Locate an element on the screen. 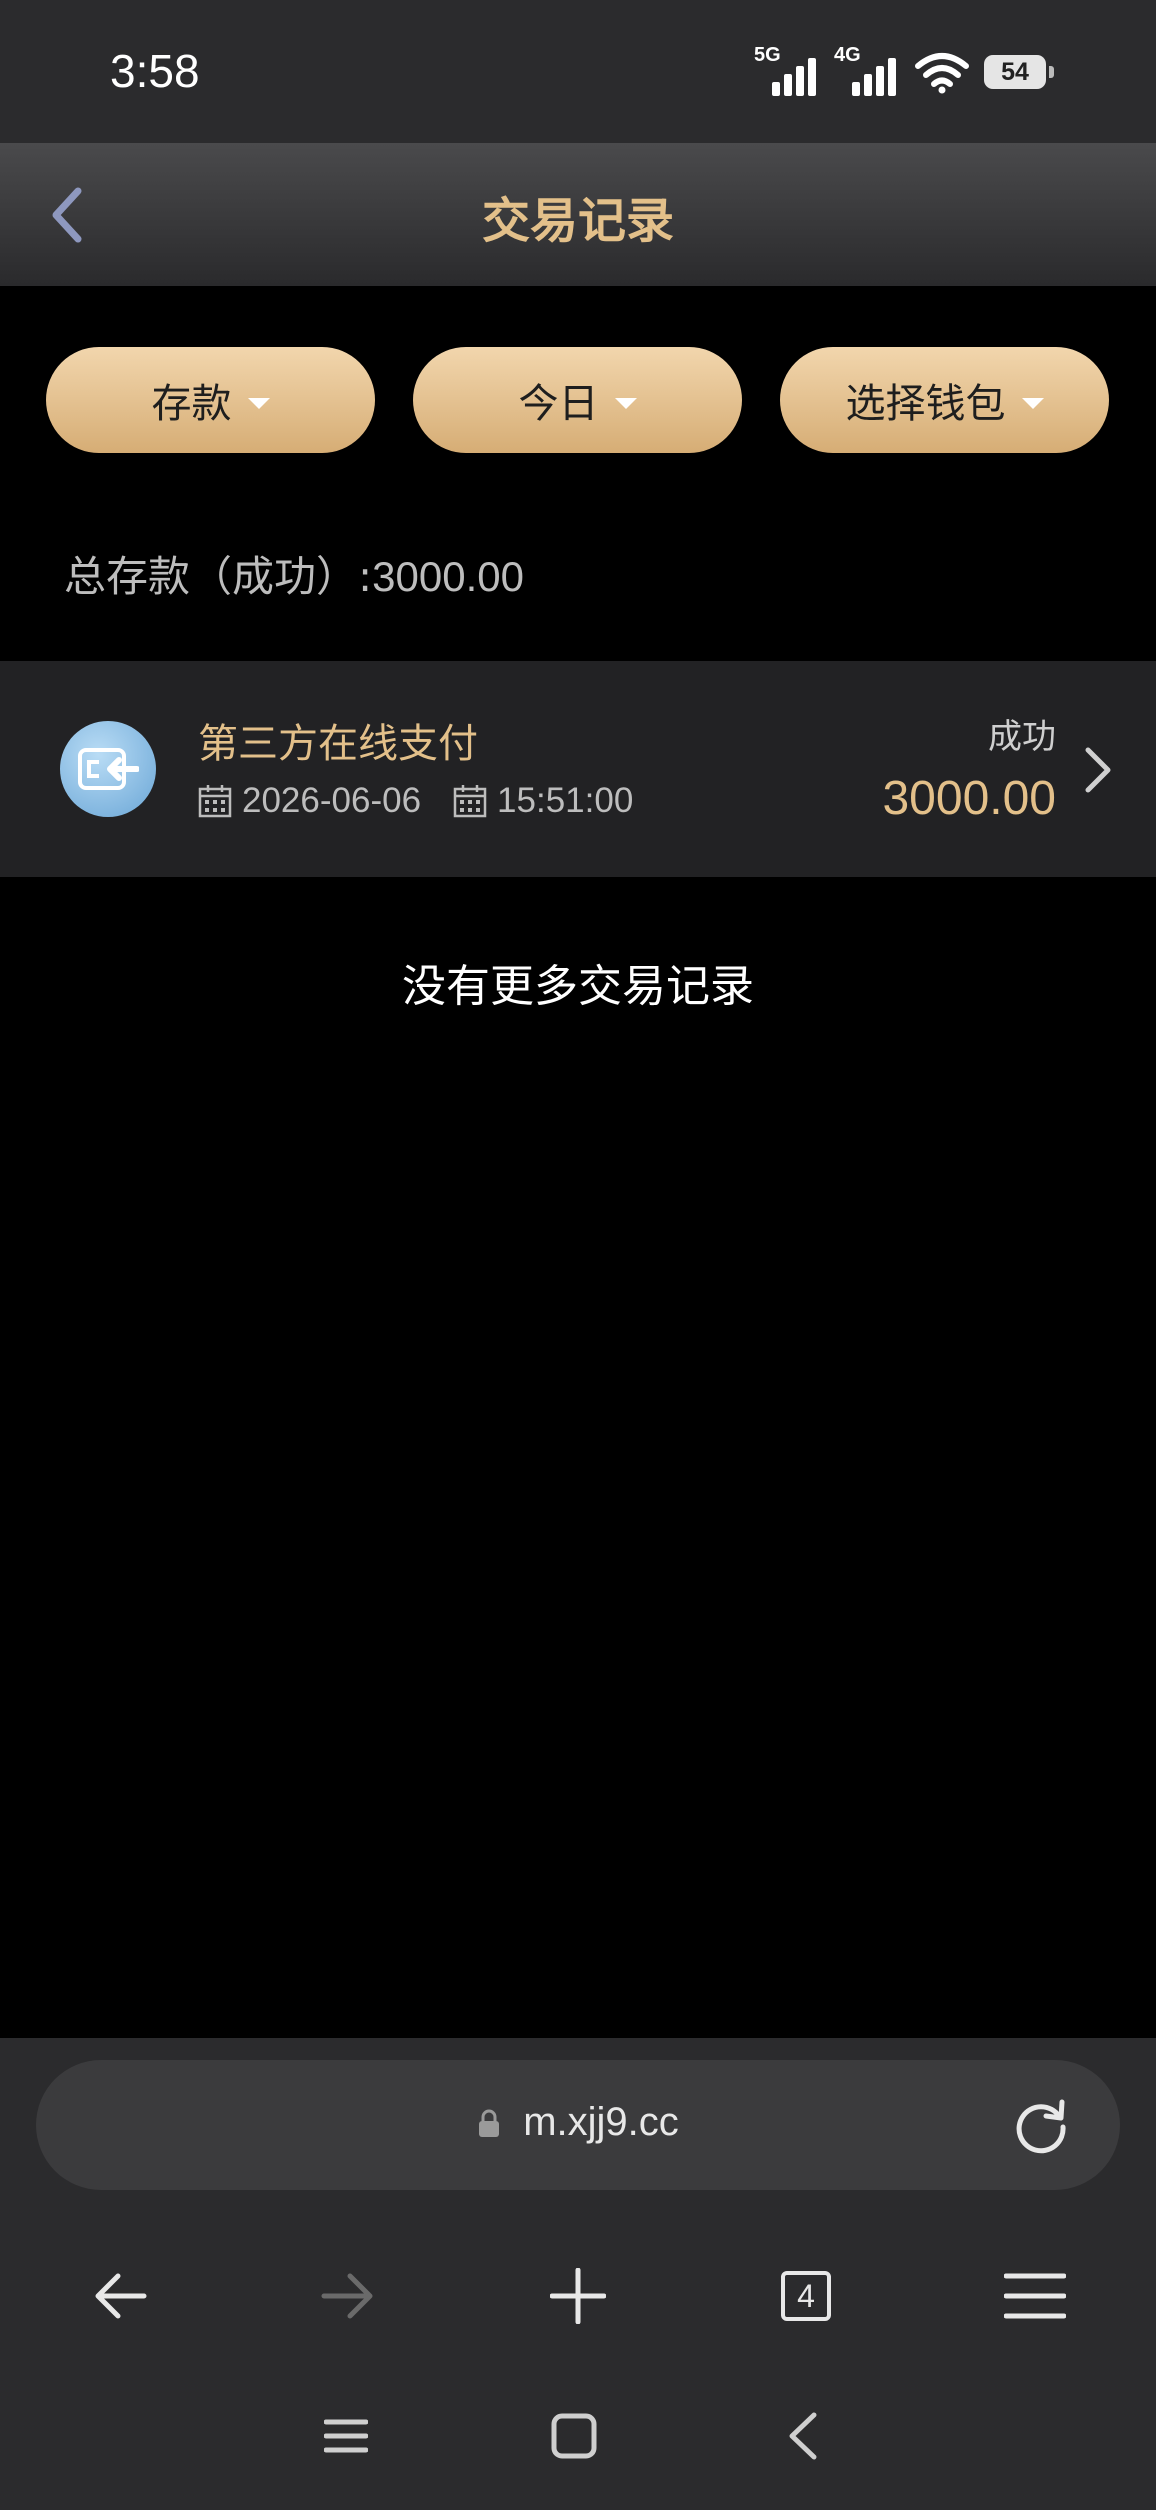 Image resolution: width=1156 pixels, height=2510 pixels. system-recents-button is located at coordinates (346, 2436).